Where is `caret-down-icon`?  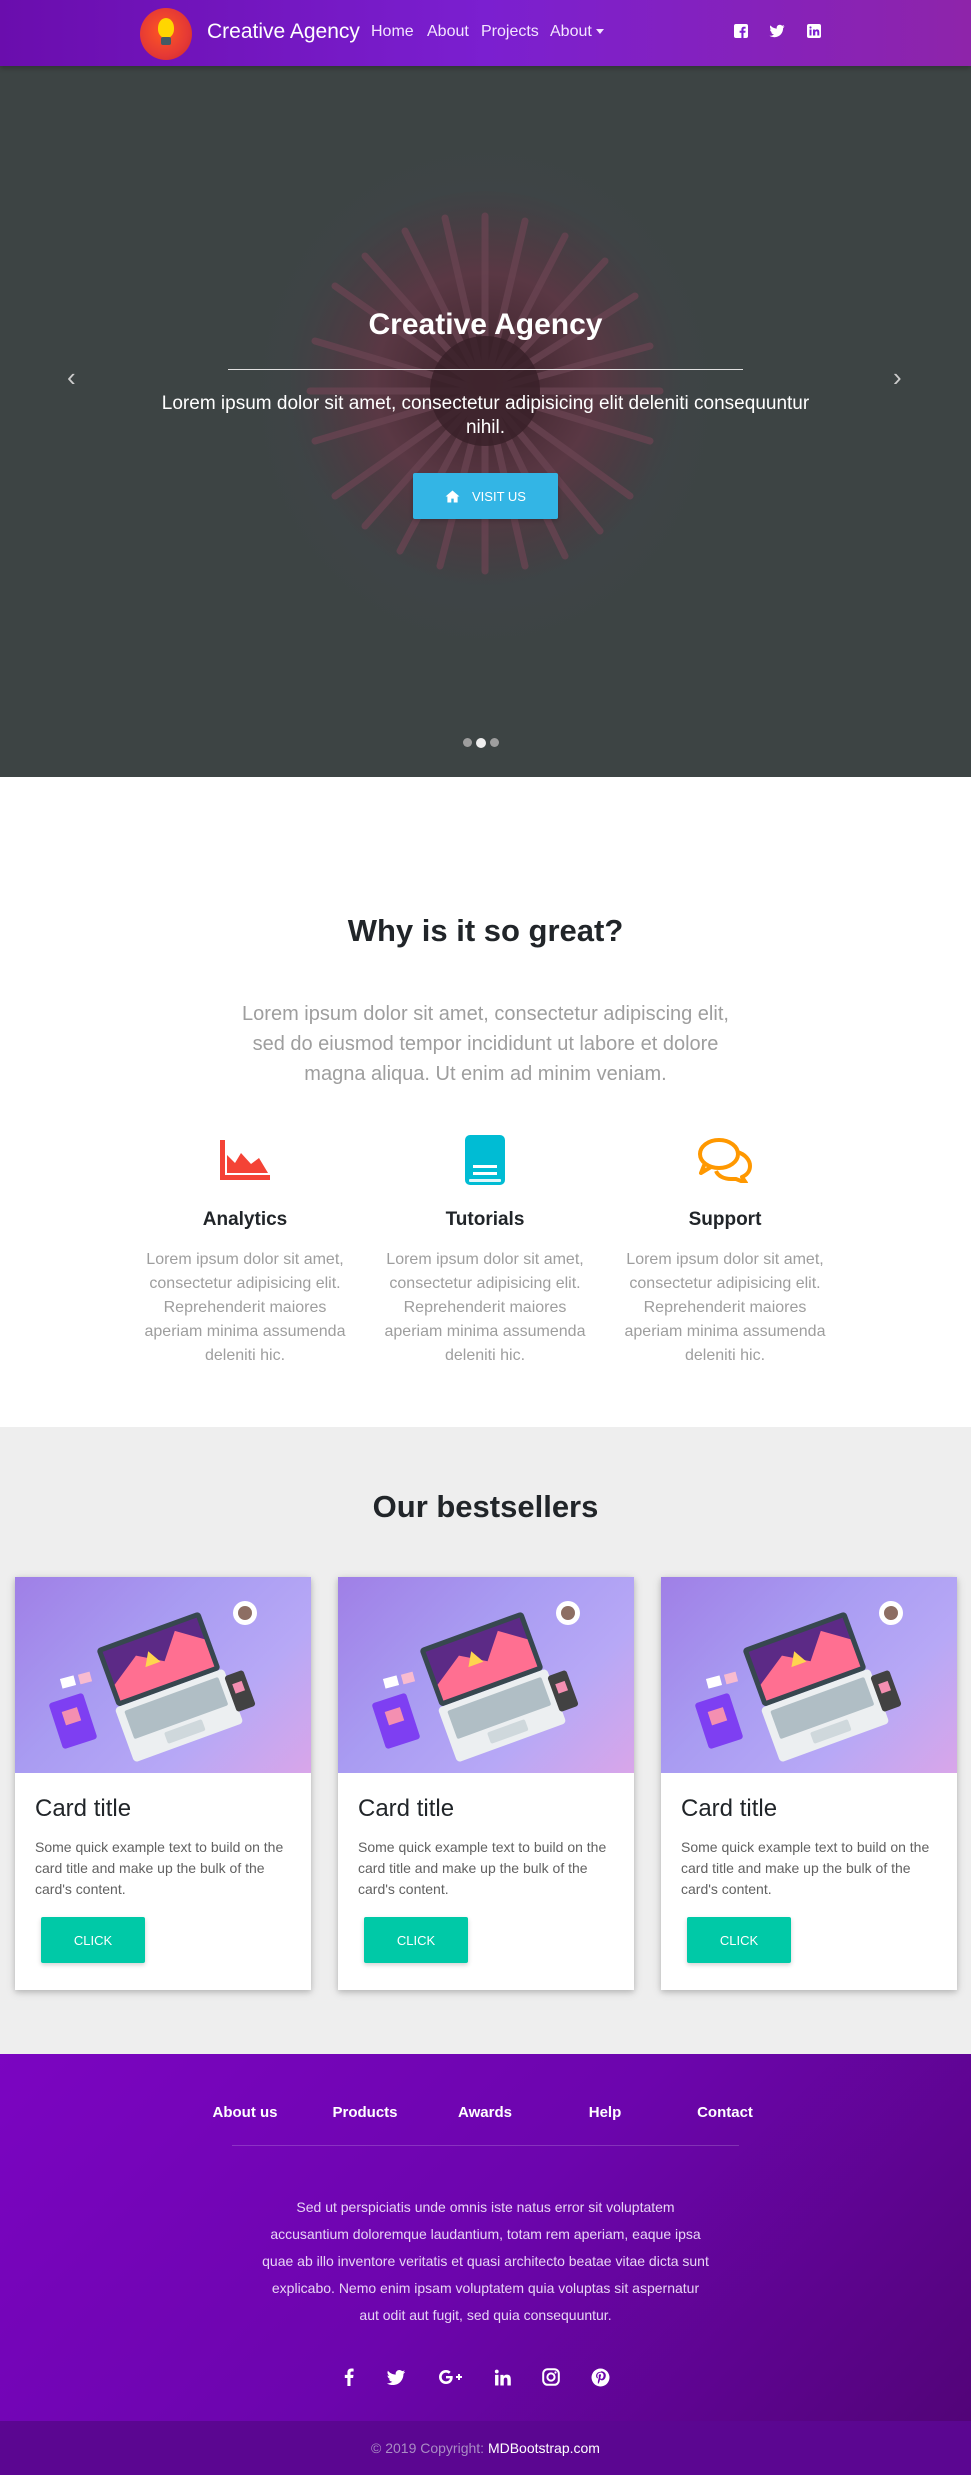 caret-down-icon is located at coordinates (599, 32).